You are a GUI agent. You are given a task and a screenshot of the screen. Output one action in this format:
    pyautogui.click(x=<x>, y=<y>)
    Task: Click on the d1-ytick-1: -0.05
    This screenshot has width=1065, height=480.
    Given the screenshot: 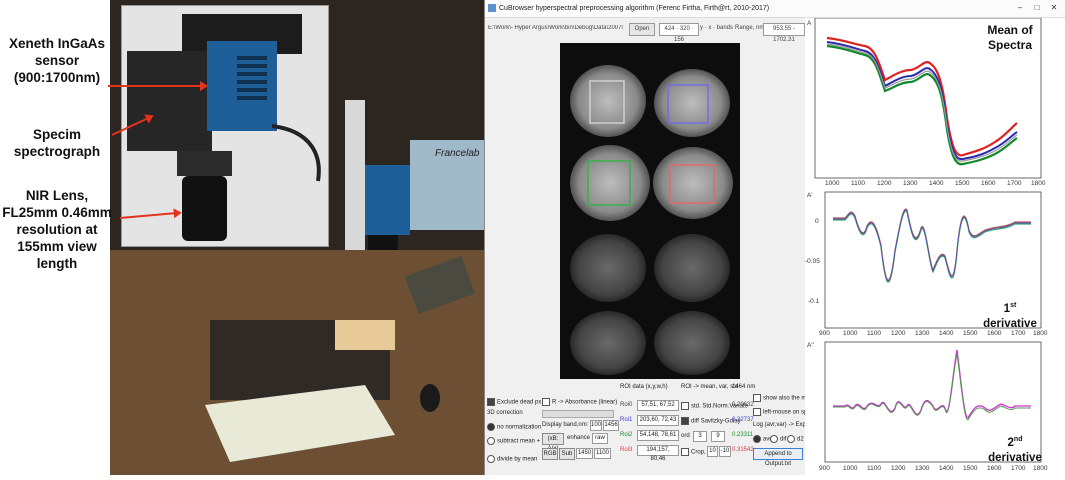 What is the action you would take?
    pyautogui.click(x=812, y=261)
    